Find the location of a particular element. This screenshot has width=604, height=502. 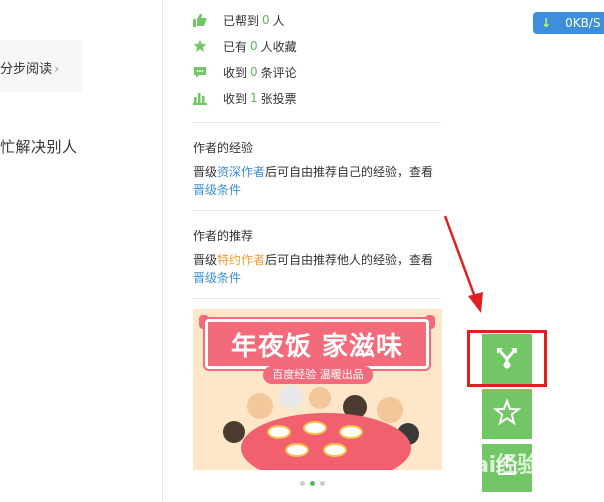

sidebar-fragment-text: 忙解决别人 is located at coordinates (39, 147).